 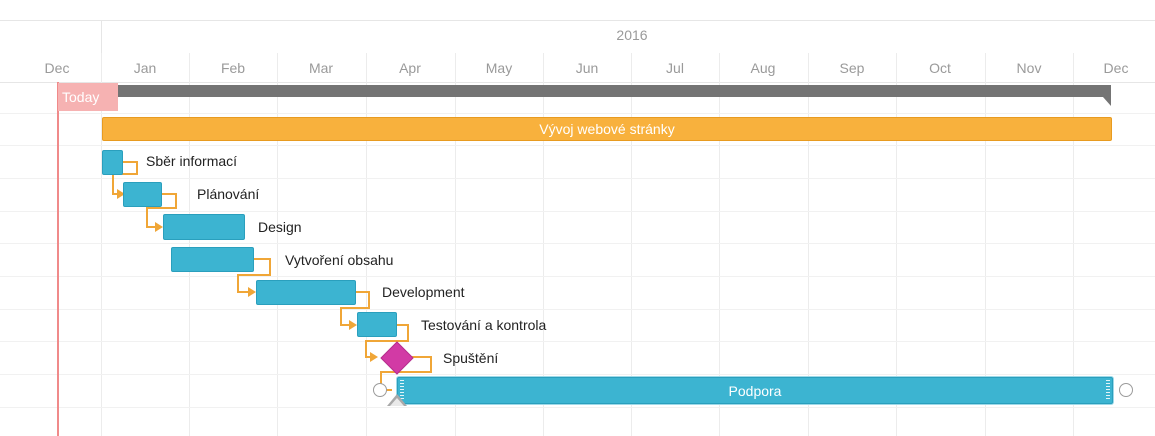 I want to click on link-handle-end, so click(x=1126, y=390).